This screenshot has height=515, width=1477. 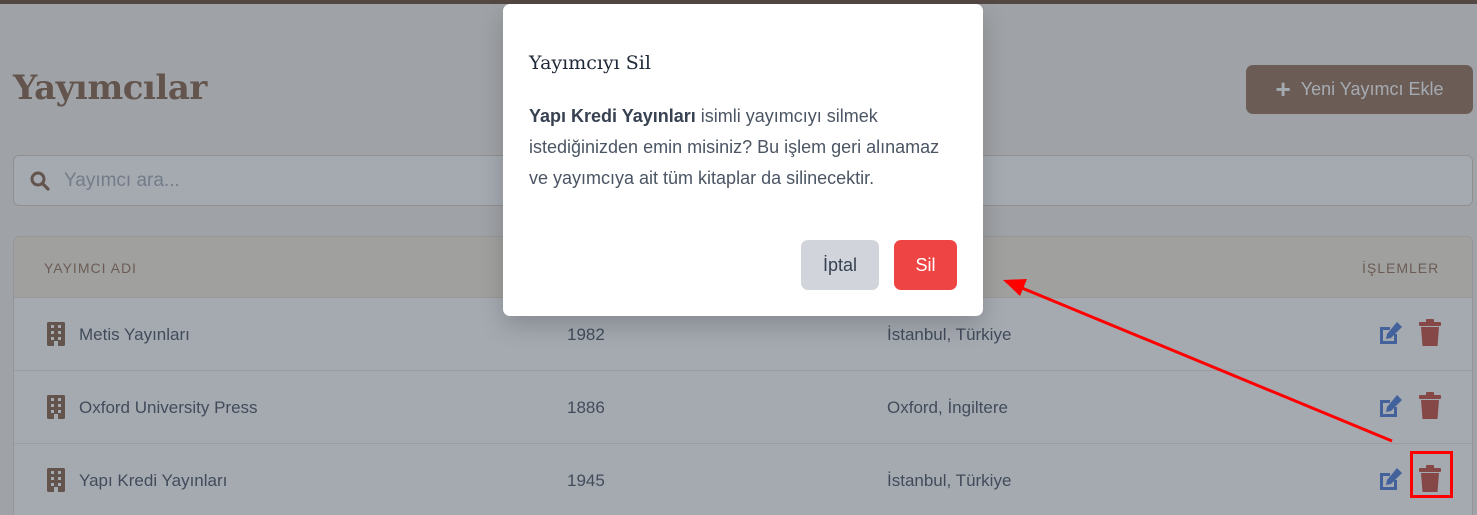 What do you see at coordinates (1198, 361) in the screenshot?
I see `annotation-arrow` at bounding box center [1198, 361].